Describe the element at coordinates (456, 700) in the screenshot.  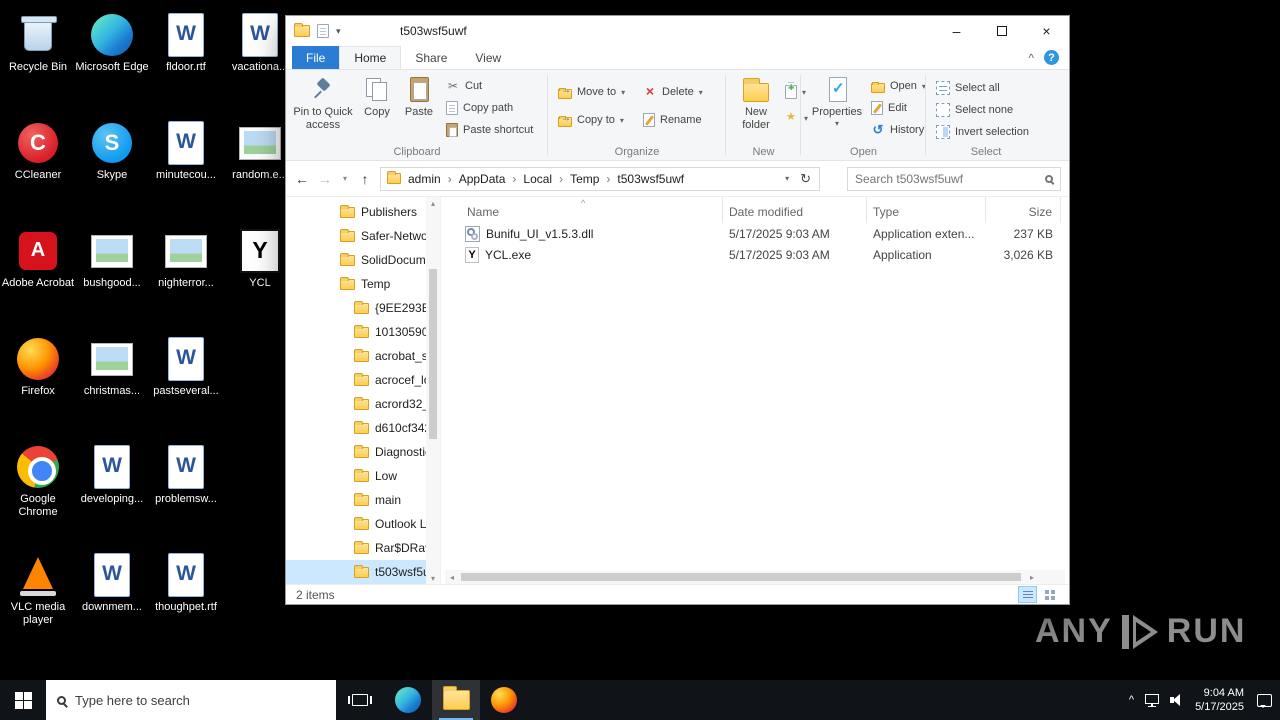
I see `taskbar-explorer-button` at that location.